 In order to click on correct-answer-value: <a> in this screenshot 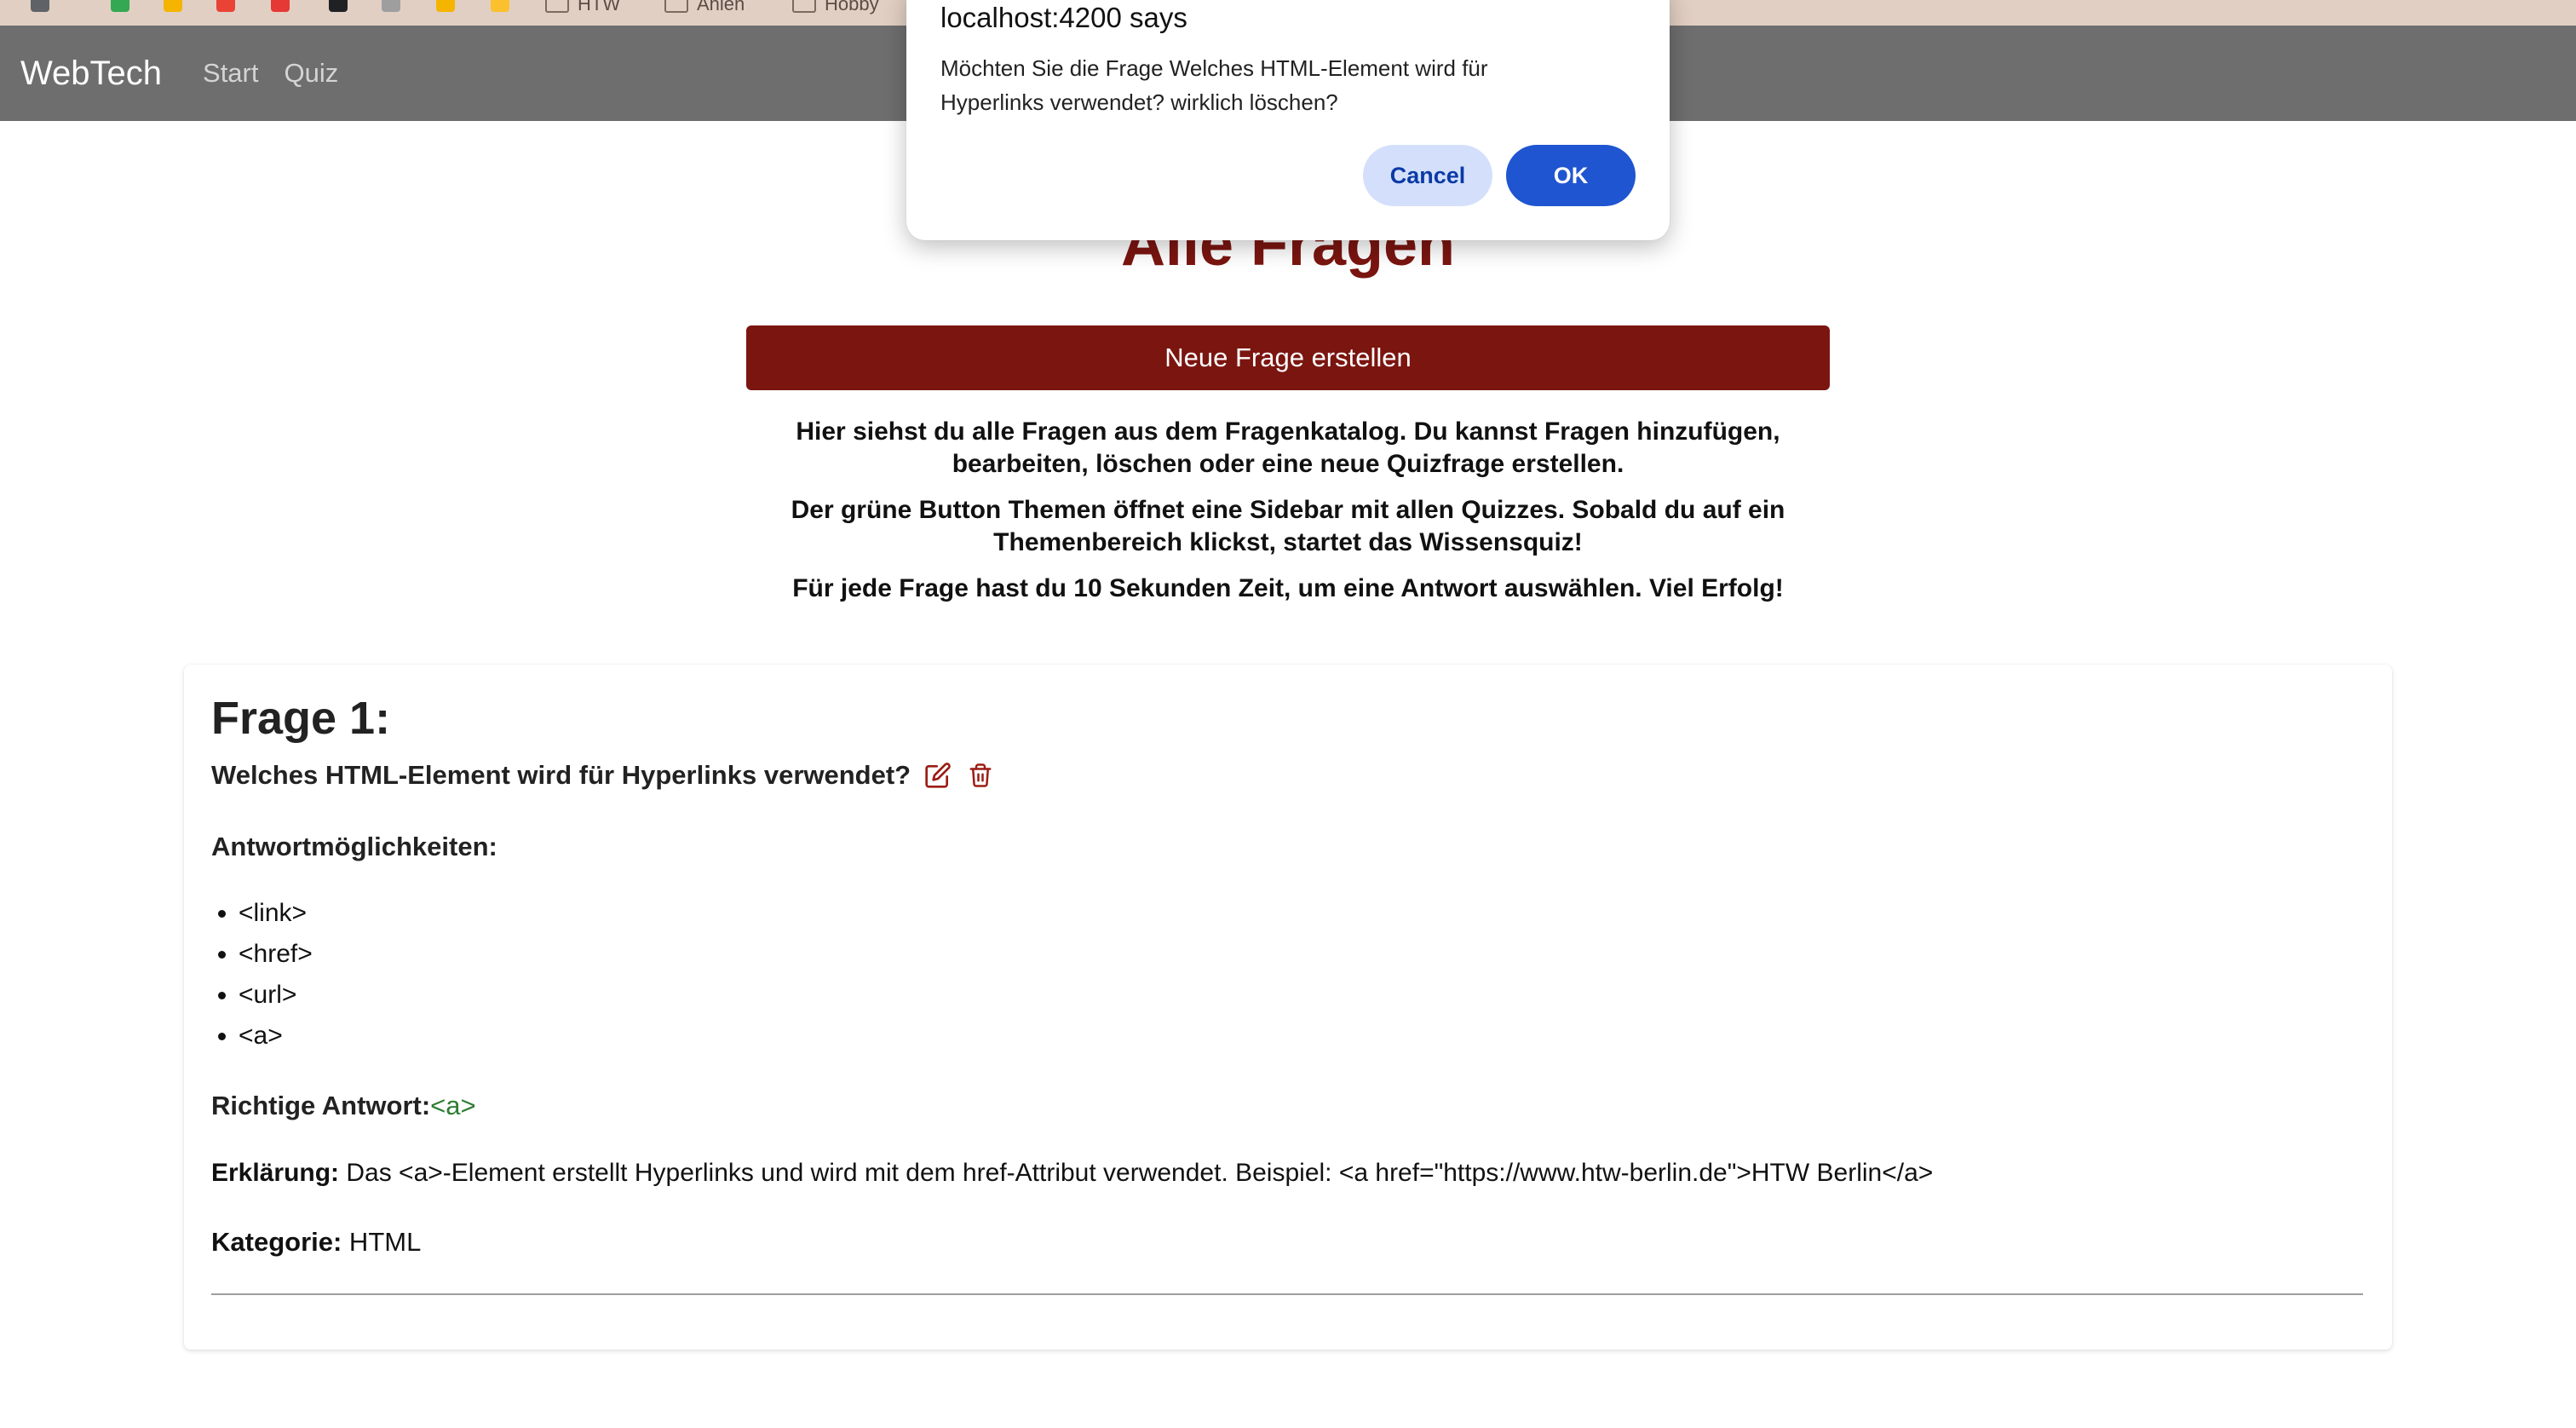, I will do `click(453, 1105)`.